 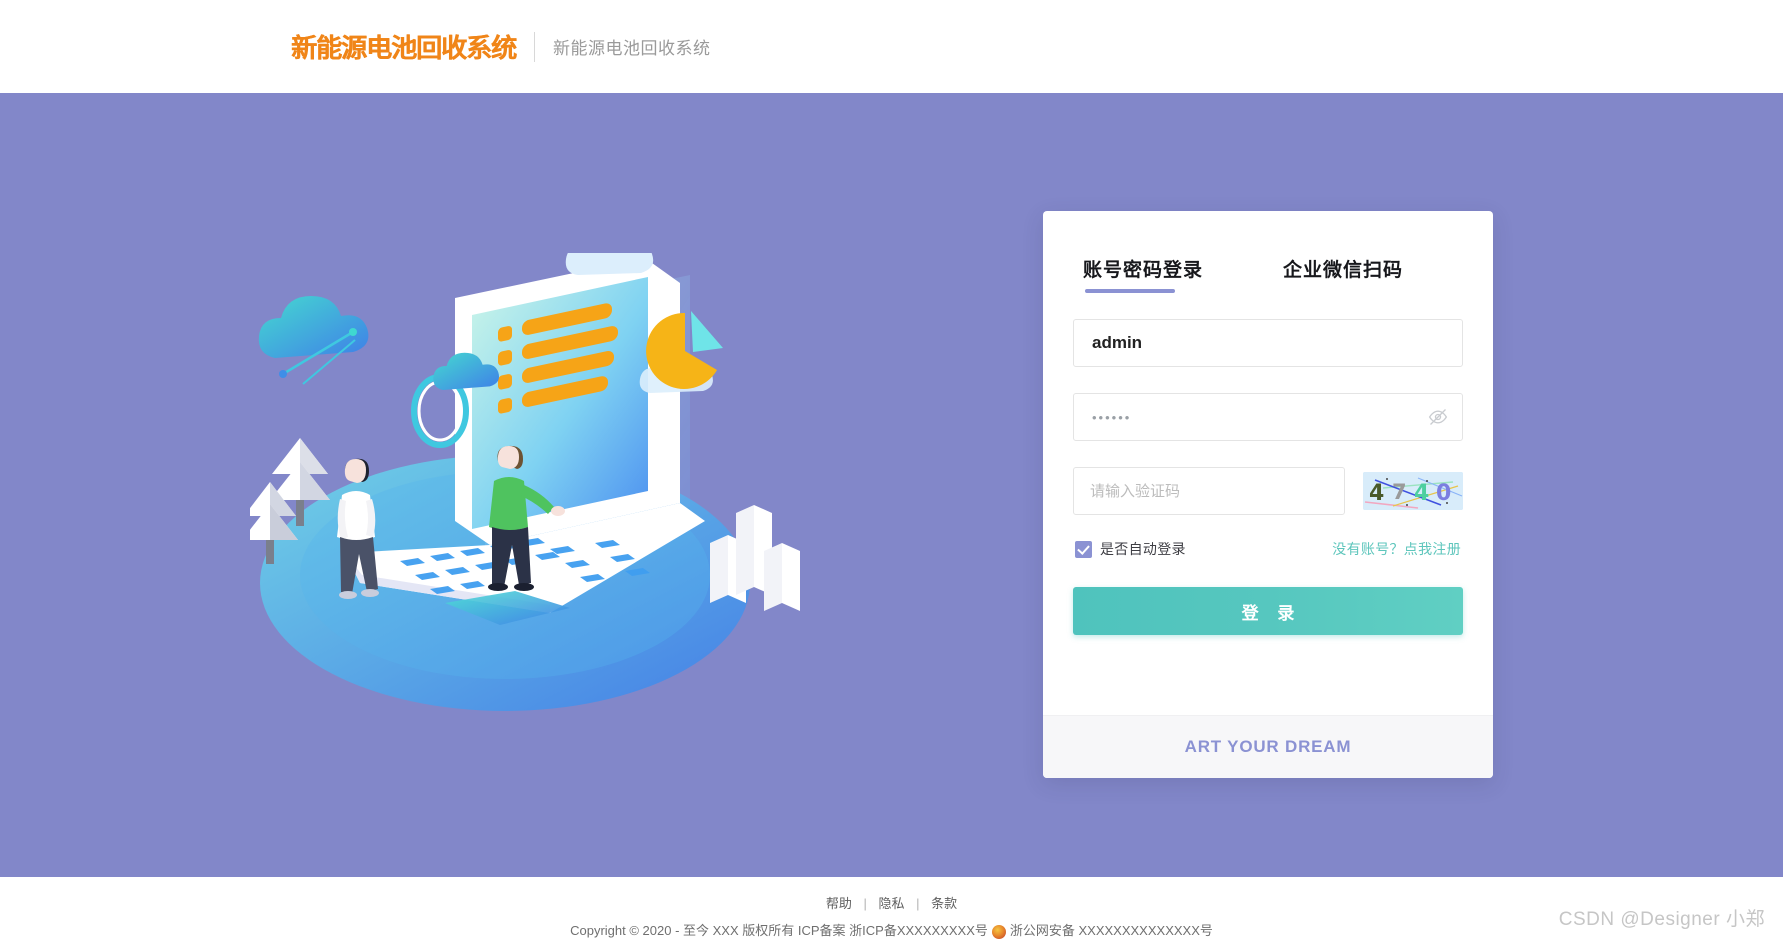 What do you see at coordinates (1111, 929) in the screenshot?
I see `police-record-text: 浙公网安备 XXXXXXXXXXXXXX号` at bounding box center [1111, 929].